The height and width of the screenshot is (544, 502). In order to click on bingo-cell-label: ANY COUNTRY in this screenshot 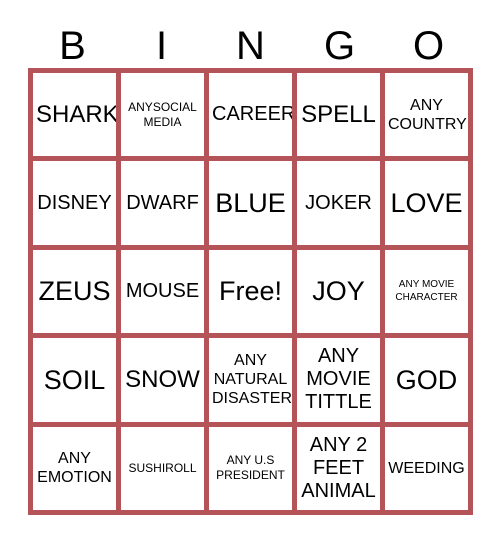, I will do `click(427, 114)`.